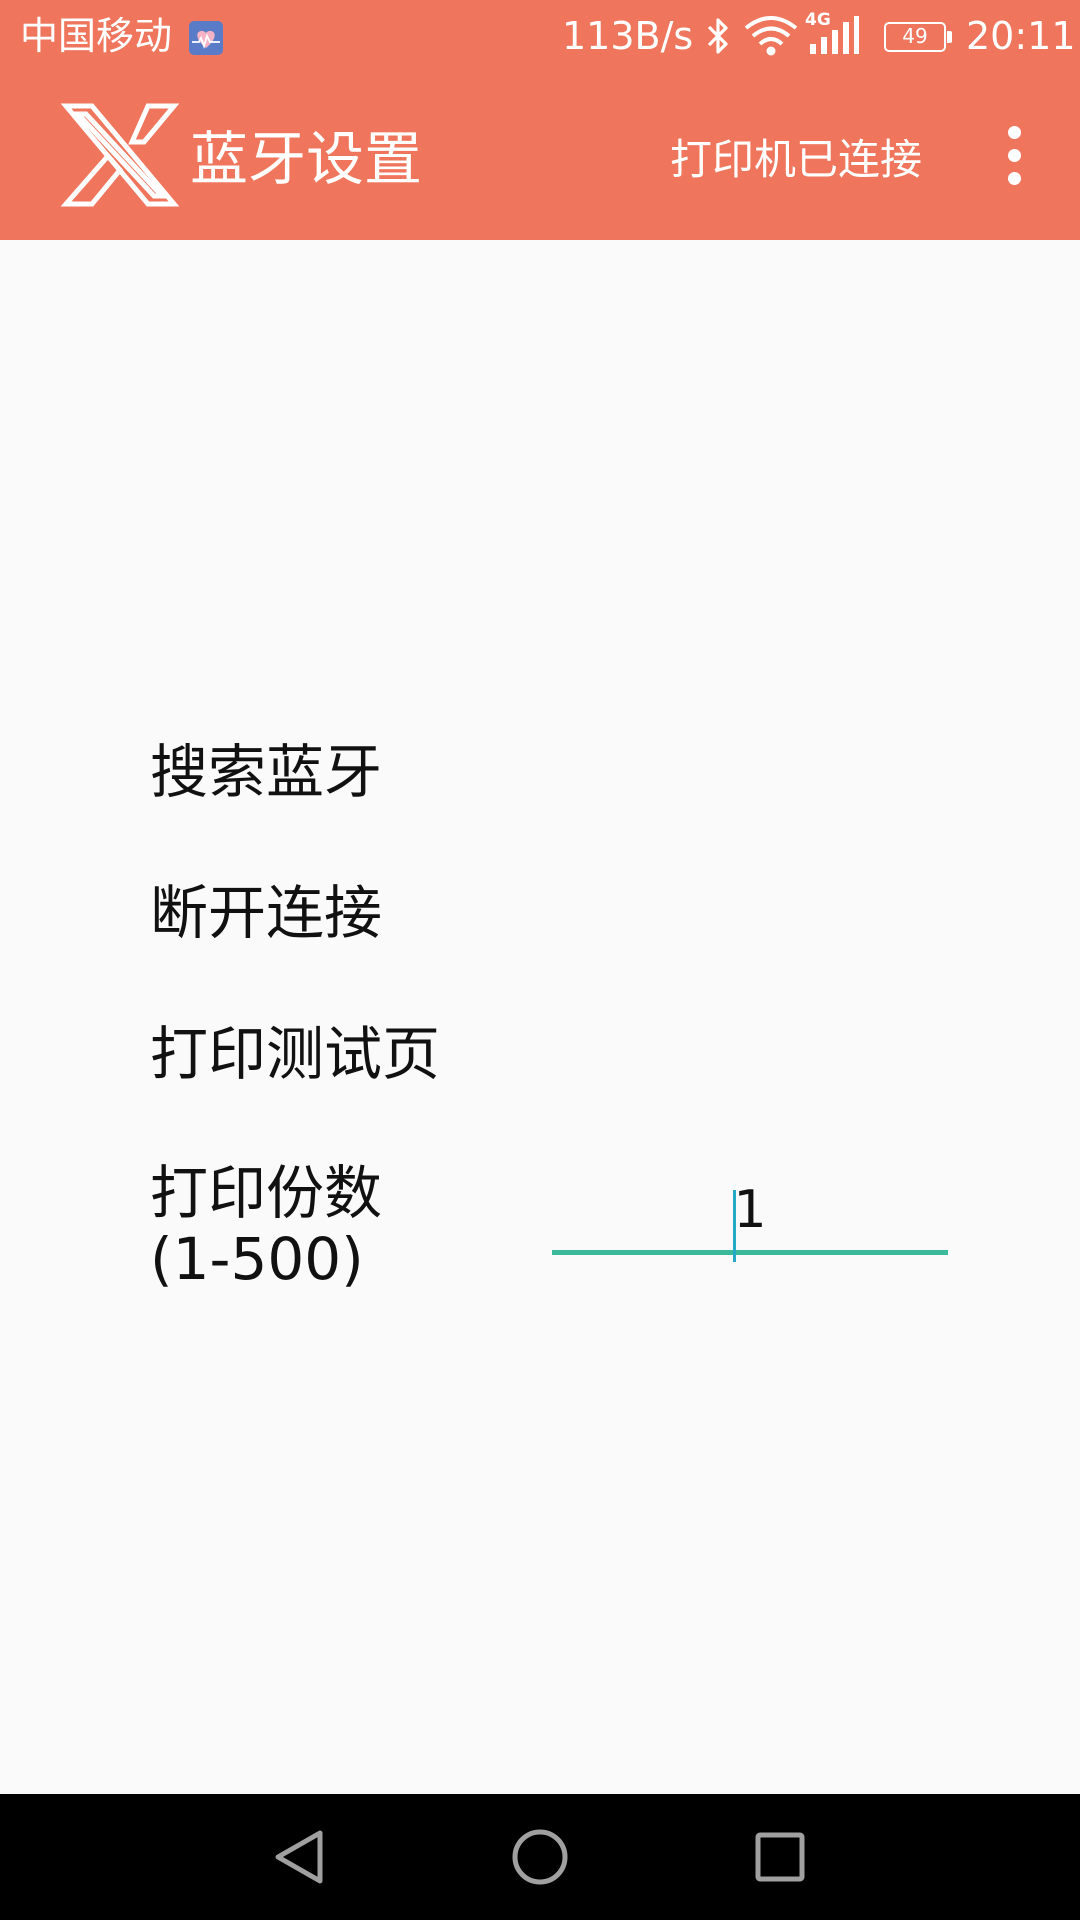 Image resolution: width=1080 pixels, height=1920 pixels. What do you see at coordinates (834, 35) in the screenshot?
I see `signal-icon` at bounding box center [834, 35].